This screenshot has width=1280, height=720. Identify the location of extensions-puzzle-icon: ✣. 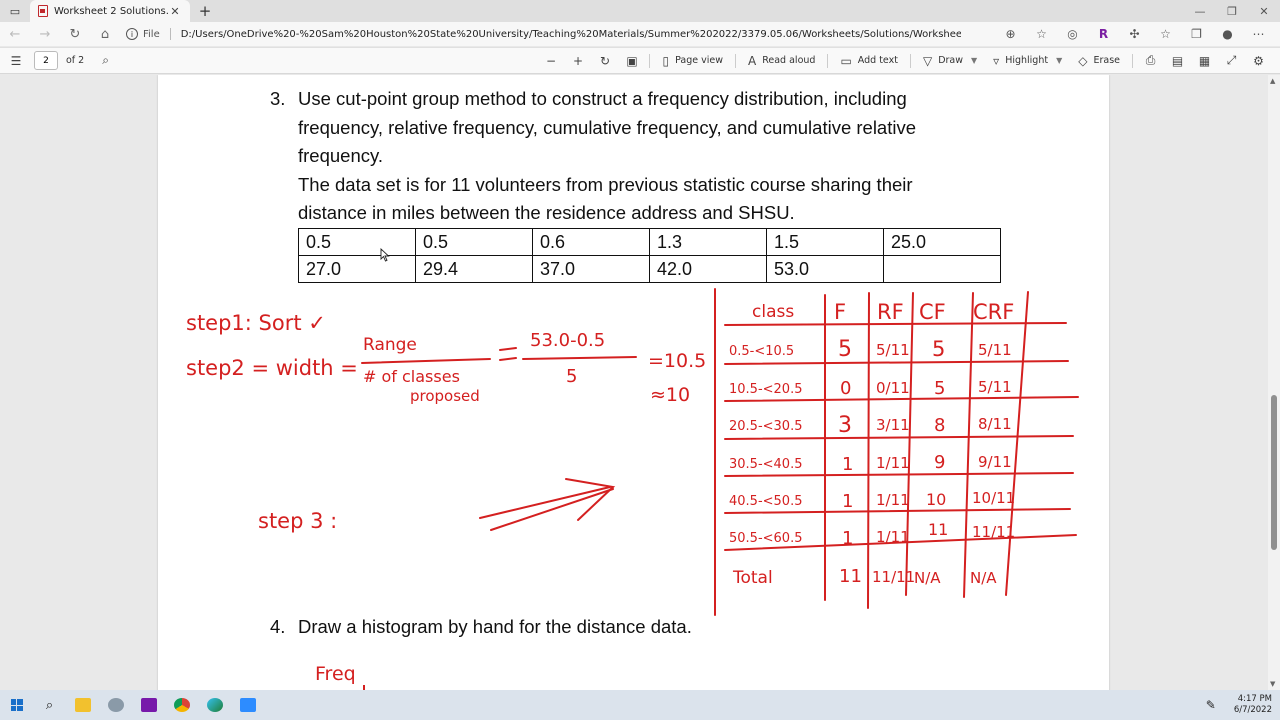
(1134, 34).